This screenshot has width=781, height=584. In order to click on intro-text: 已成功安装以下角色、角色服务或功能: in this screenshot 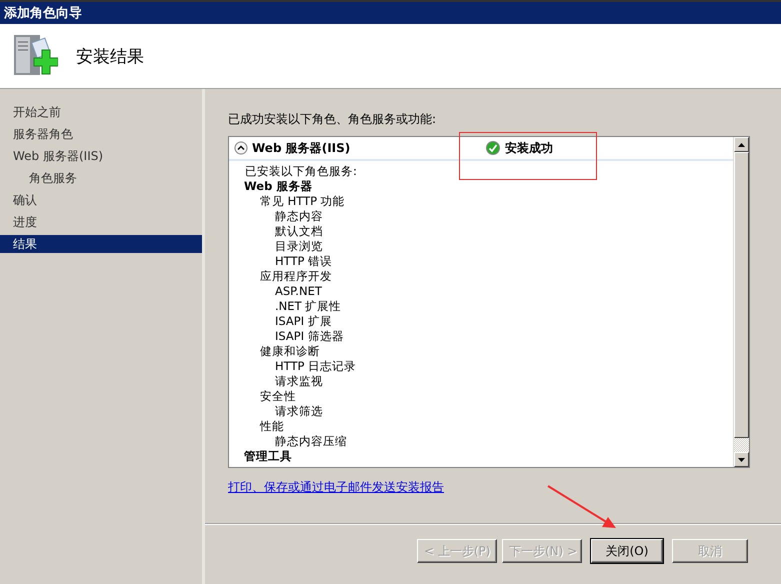, I will do `click(333, 119)`.